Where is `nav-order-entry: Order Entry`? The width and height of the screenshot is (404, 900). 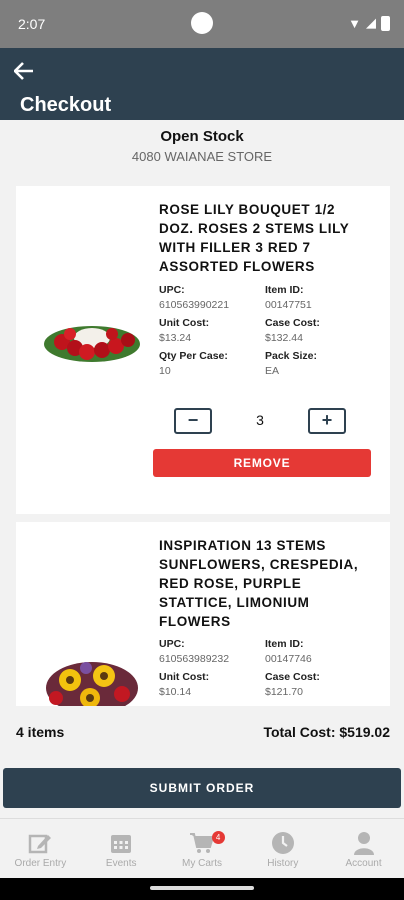 nav-order-entry: Order Entry is located at coordinates (40, 848).